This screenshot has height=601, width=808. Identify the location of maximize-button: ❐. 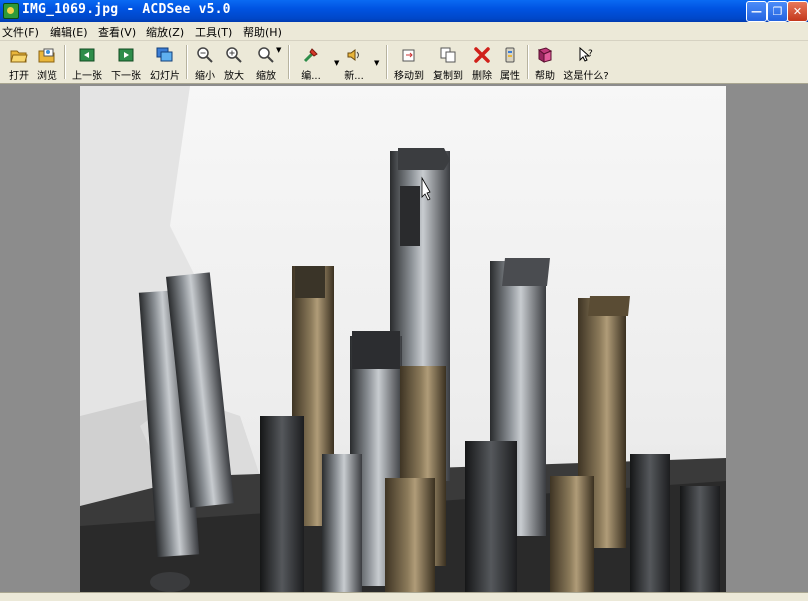
(777, 11).